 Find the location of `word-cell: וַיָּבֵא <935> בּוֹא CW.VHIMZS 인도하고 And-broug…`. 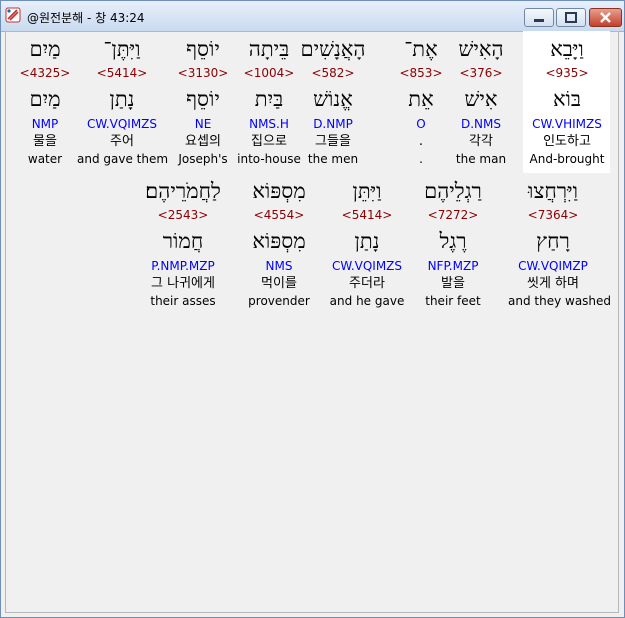

word-cell: וַיָּבֵא <935> בּוֹא CW.VHIMZS 인도하고 And-broug… is located at coordinates (567, 100).